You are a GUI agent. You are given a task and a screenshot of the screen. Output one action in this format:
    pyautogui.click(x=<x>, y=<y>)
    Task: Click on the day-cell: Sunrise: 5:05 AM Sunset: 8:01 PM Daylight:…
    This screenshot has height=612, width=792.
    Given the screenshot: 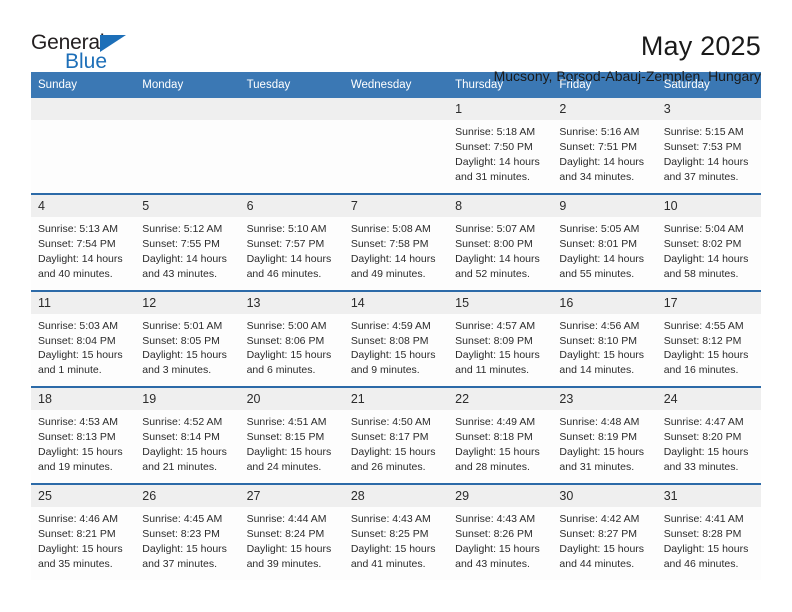 What is the action you would take?
    pyautogui.click(x=604, y=253)
    